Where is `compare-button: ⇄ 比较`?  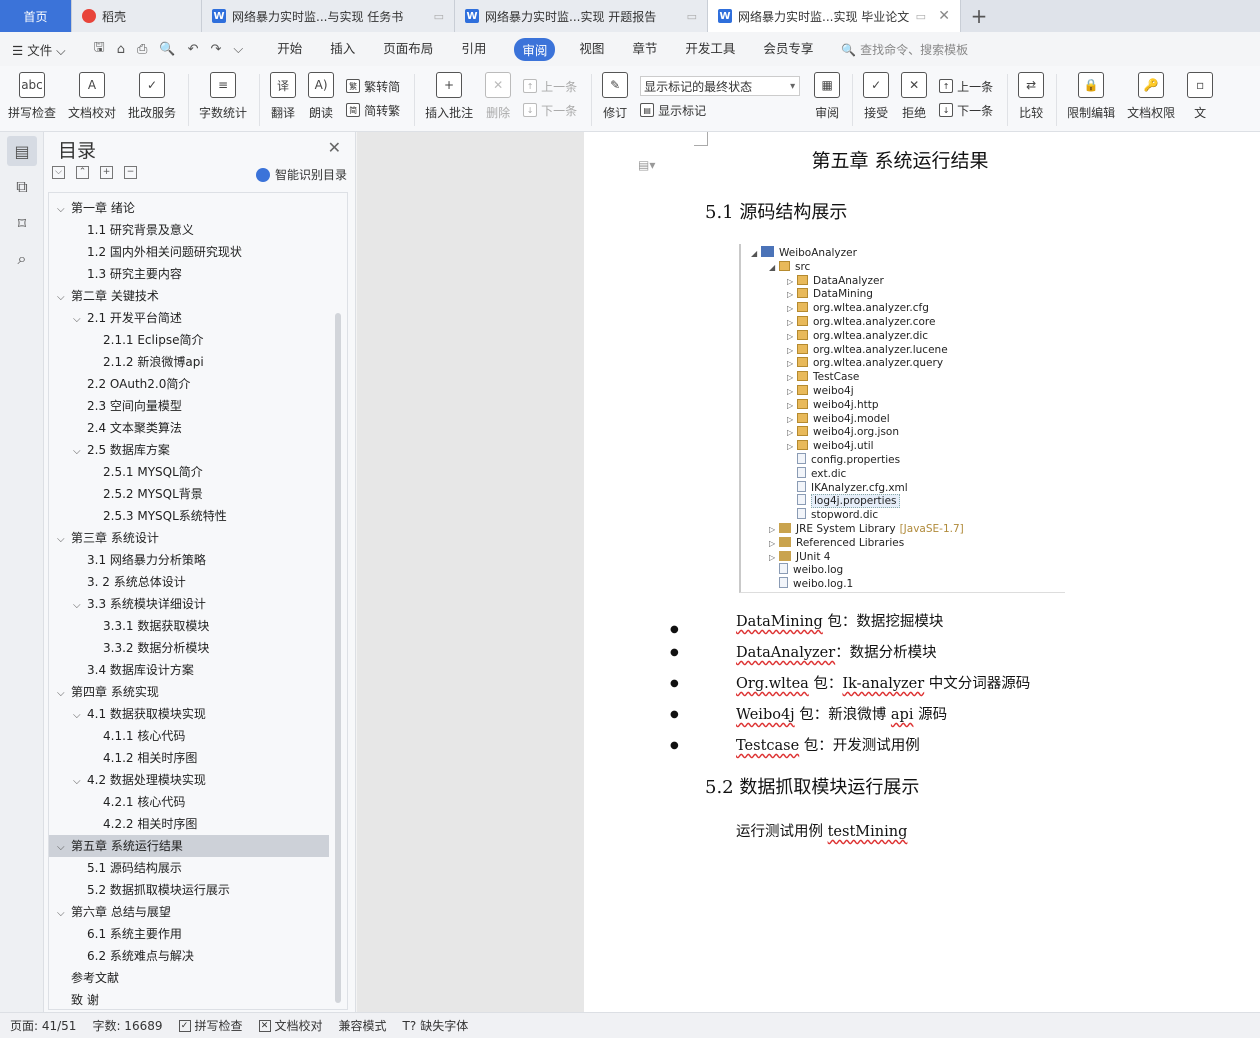 compare-button: ⇄ 比较 is located at coordinates (1031, 93).